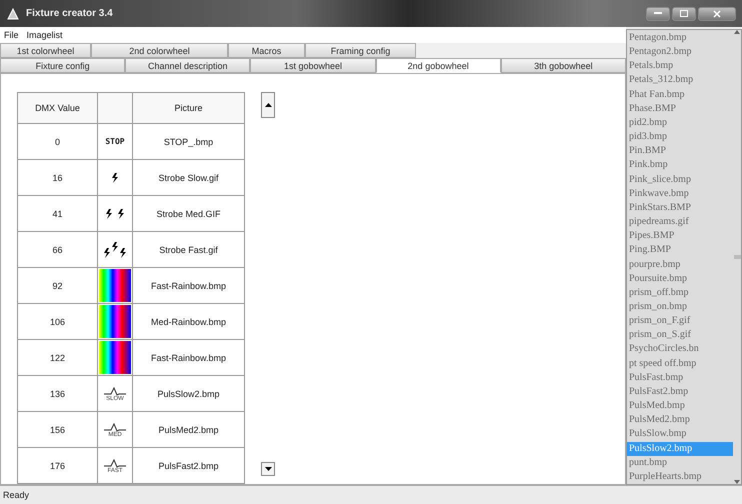  Describe the element at coordinates (680, 222) in the screenshot. I see `list-item: pipedreams.gif` at that location.